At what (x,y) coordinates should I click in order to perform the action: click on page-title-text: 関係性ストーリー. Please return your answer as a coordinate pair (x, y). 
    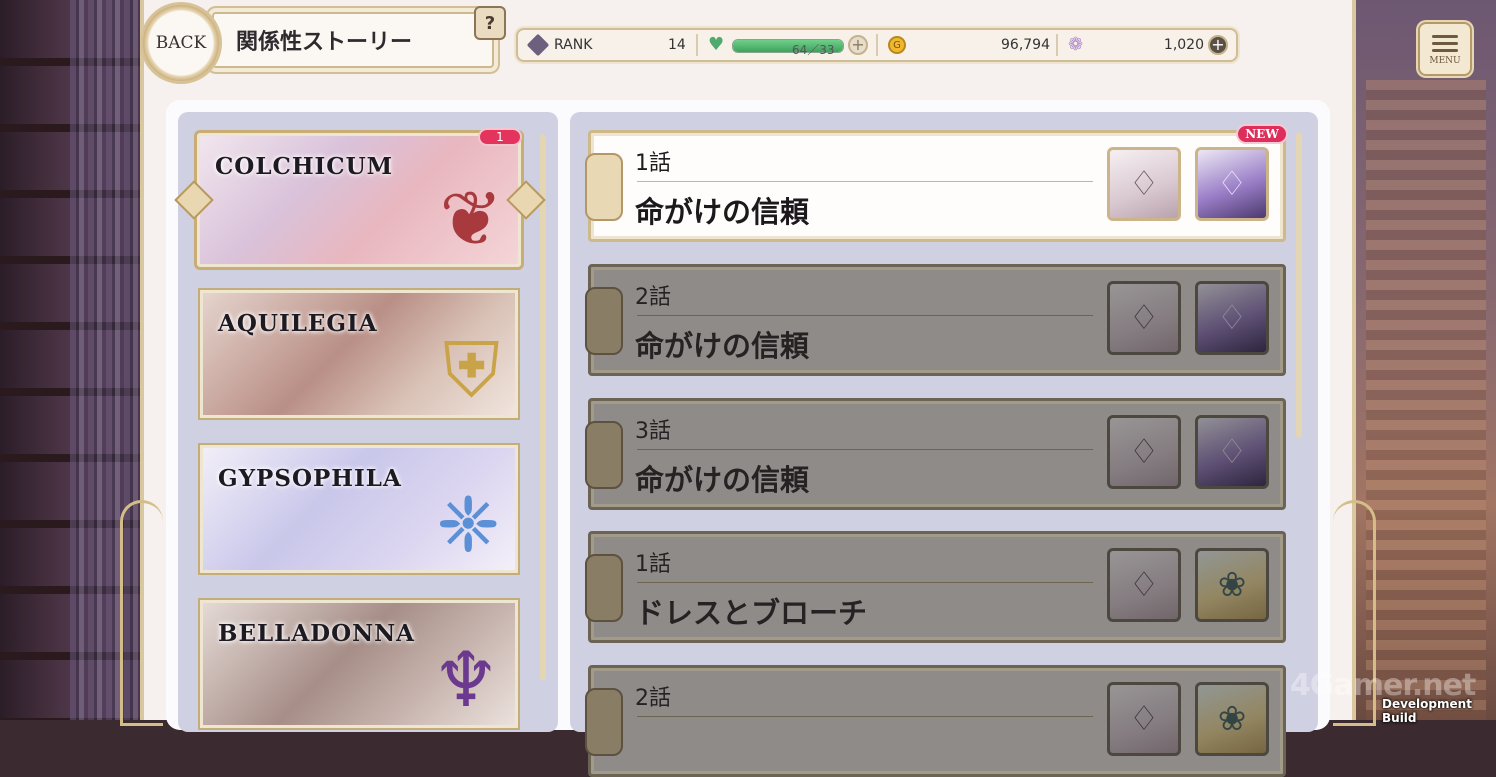
    Looking at the image, I should click on (324, 42).